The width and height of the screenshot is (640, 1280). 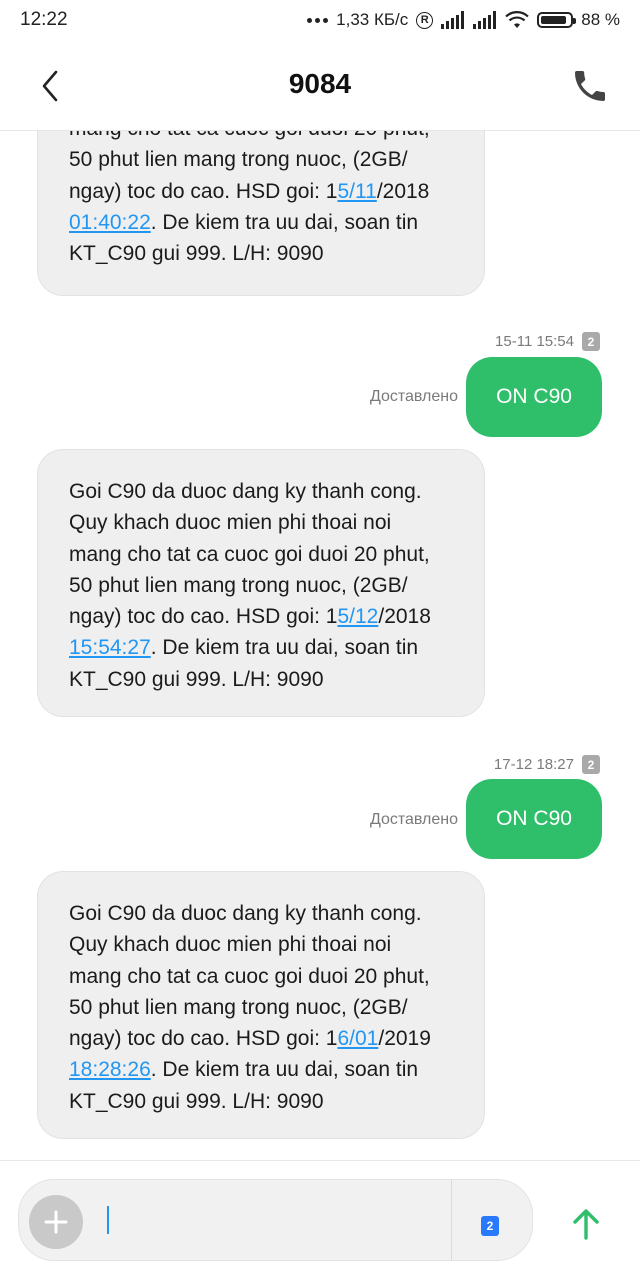 What do you see at coordinates (275, 1220) in the screenshot?
I see `message-composer: 2` at bounding box center [275, 1220].